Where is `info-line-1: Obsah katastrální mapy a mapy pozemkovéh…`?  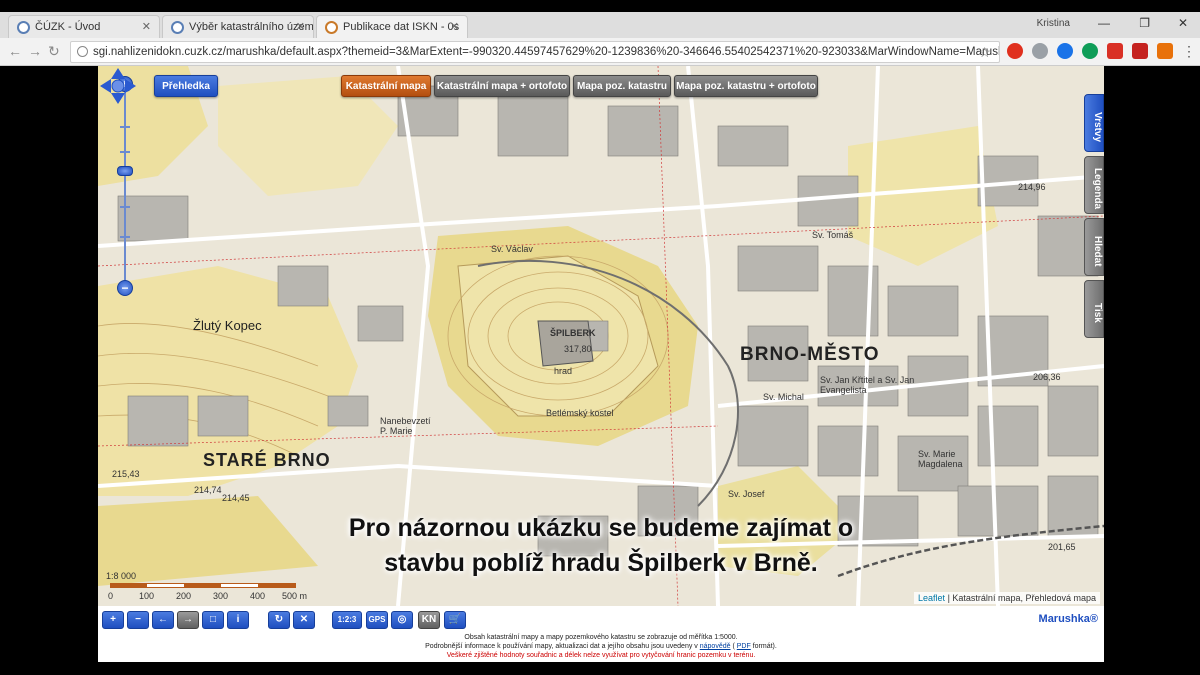
info-line-1: Obsah katastrální mapy a mapy pozemkovéh… is located at coordinates (601, 637).